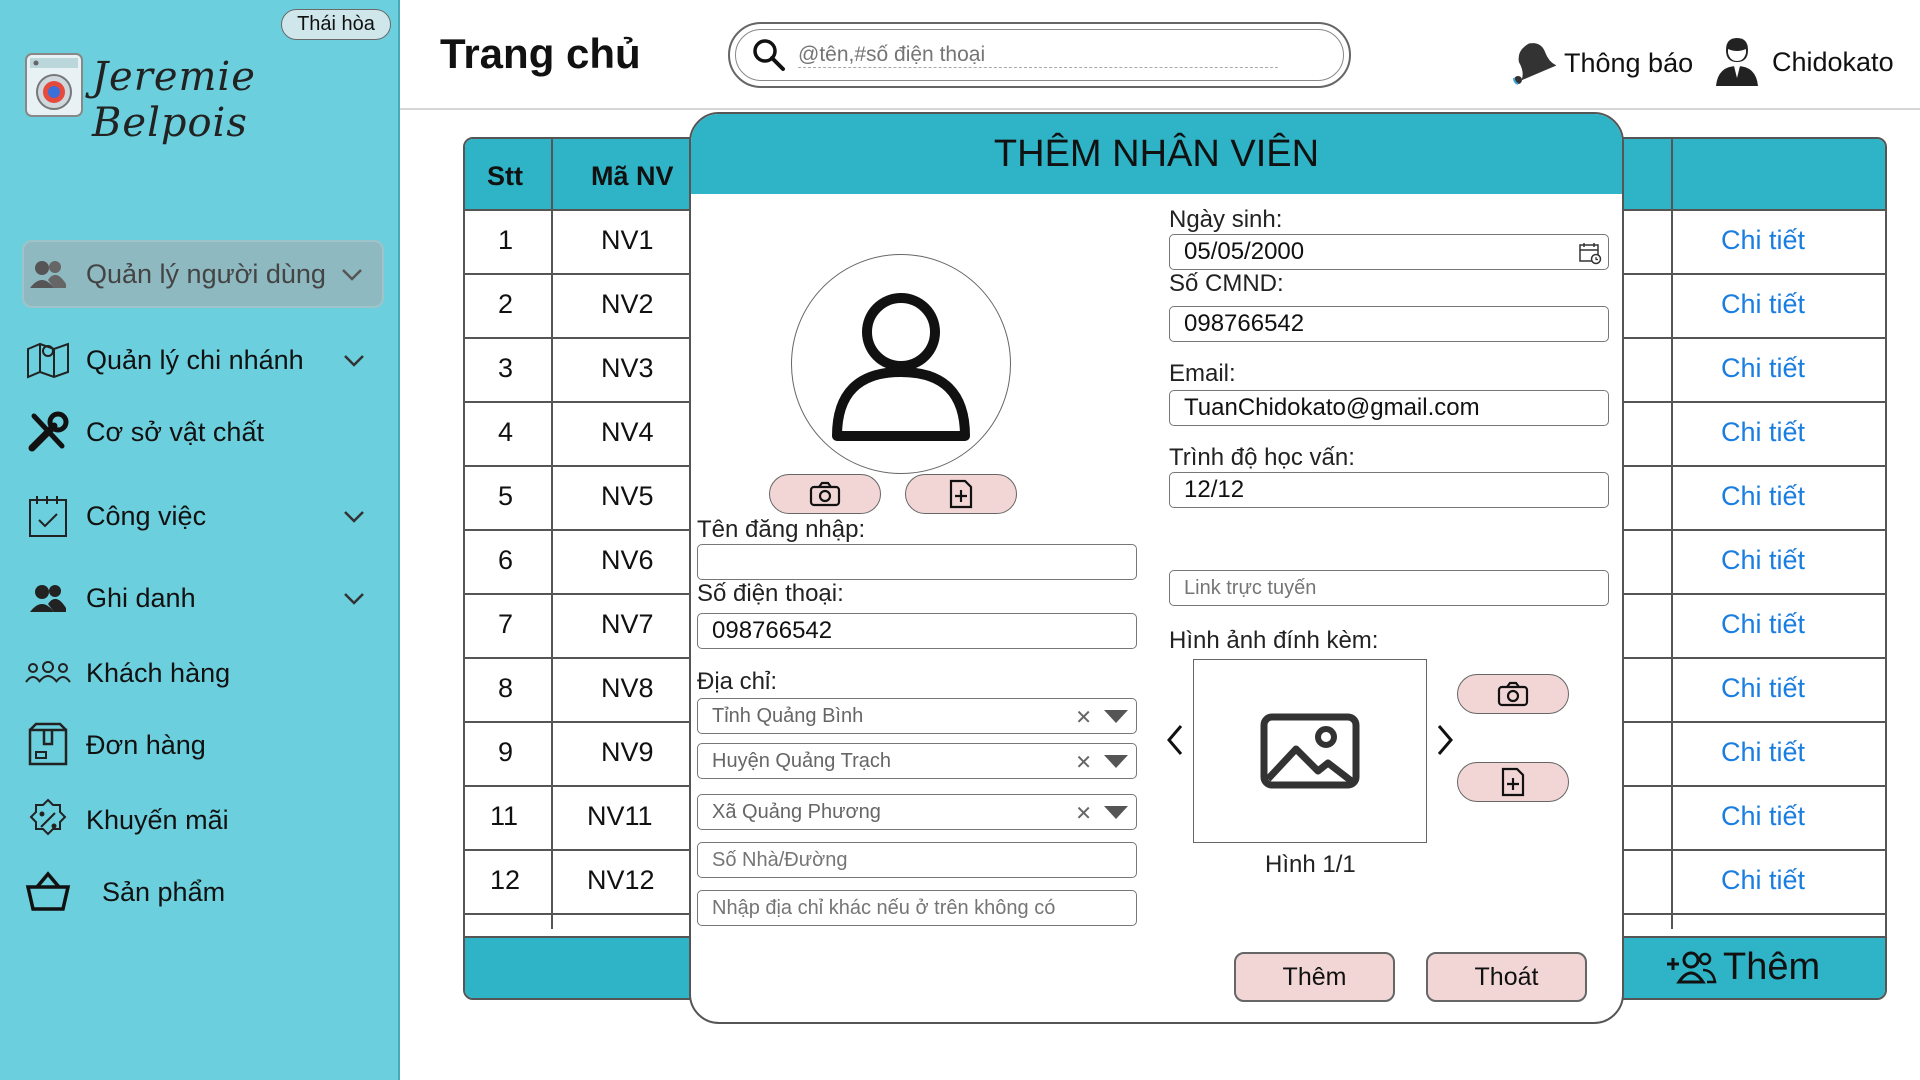  Describe the element at coordinates (506, 560) in the screenshot. I see `row-stt: 6` at that location.